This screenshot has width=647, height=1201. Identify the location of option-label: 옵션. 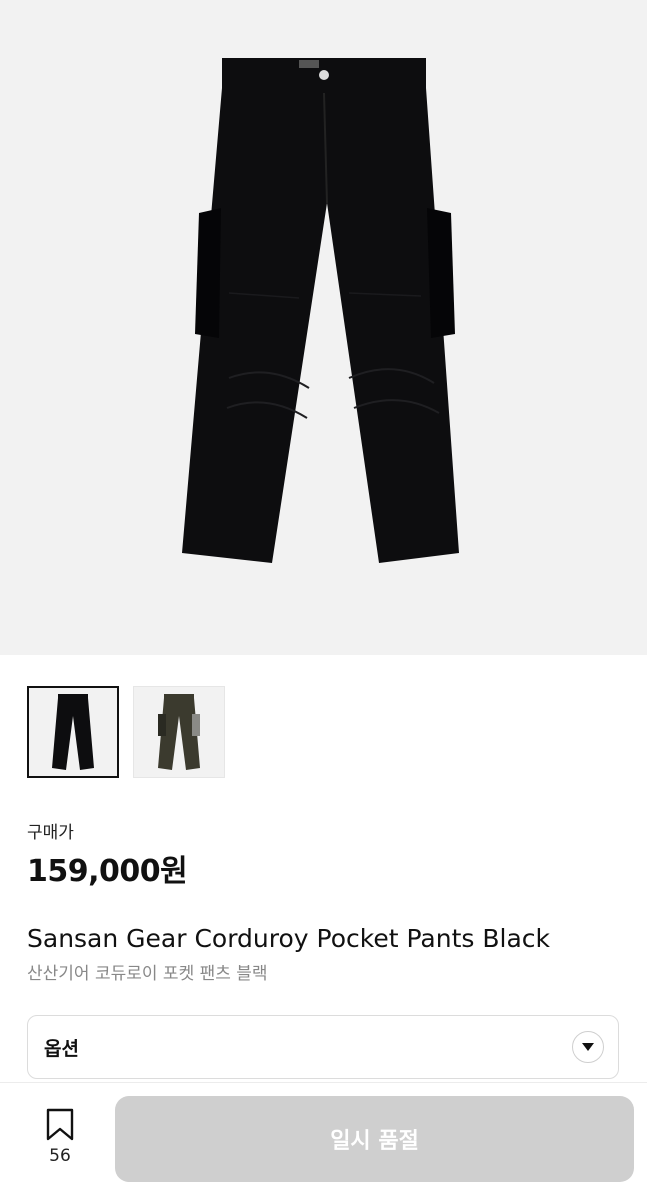
(61, 1048).